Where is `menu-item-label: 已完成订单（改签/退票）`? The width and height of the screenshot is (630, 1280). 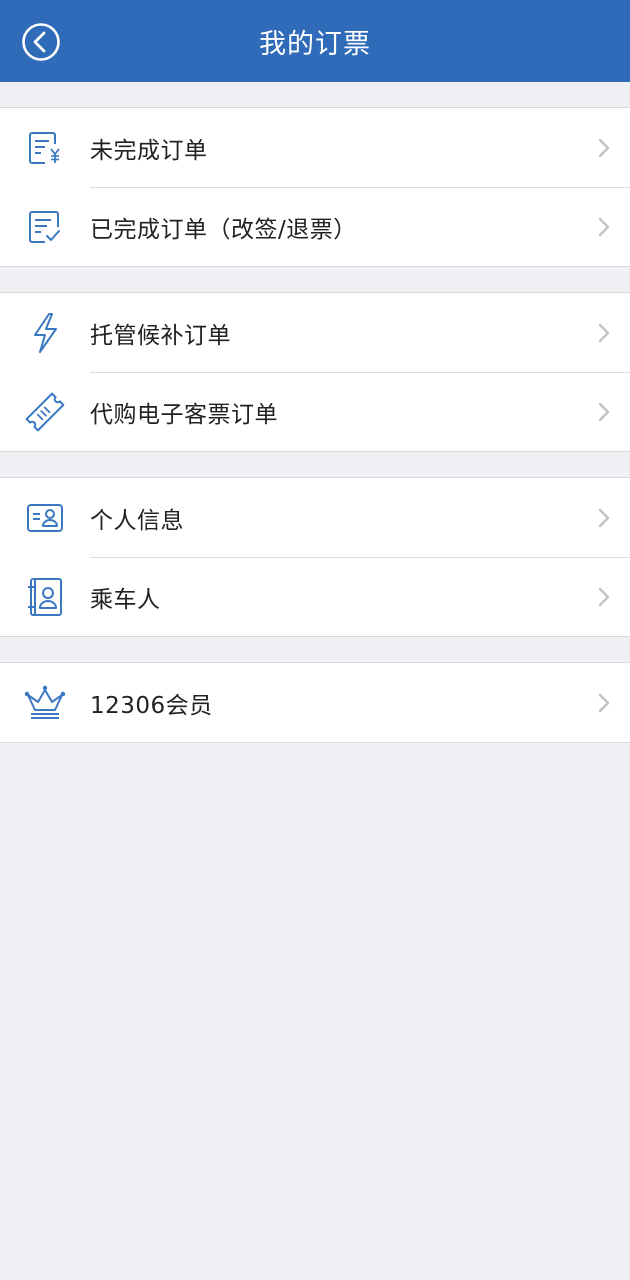 menu-item-label: 已完成订单（改签/退票） is located at coordinates (223, 229).